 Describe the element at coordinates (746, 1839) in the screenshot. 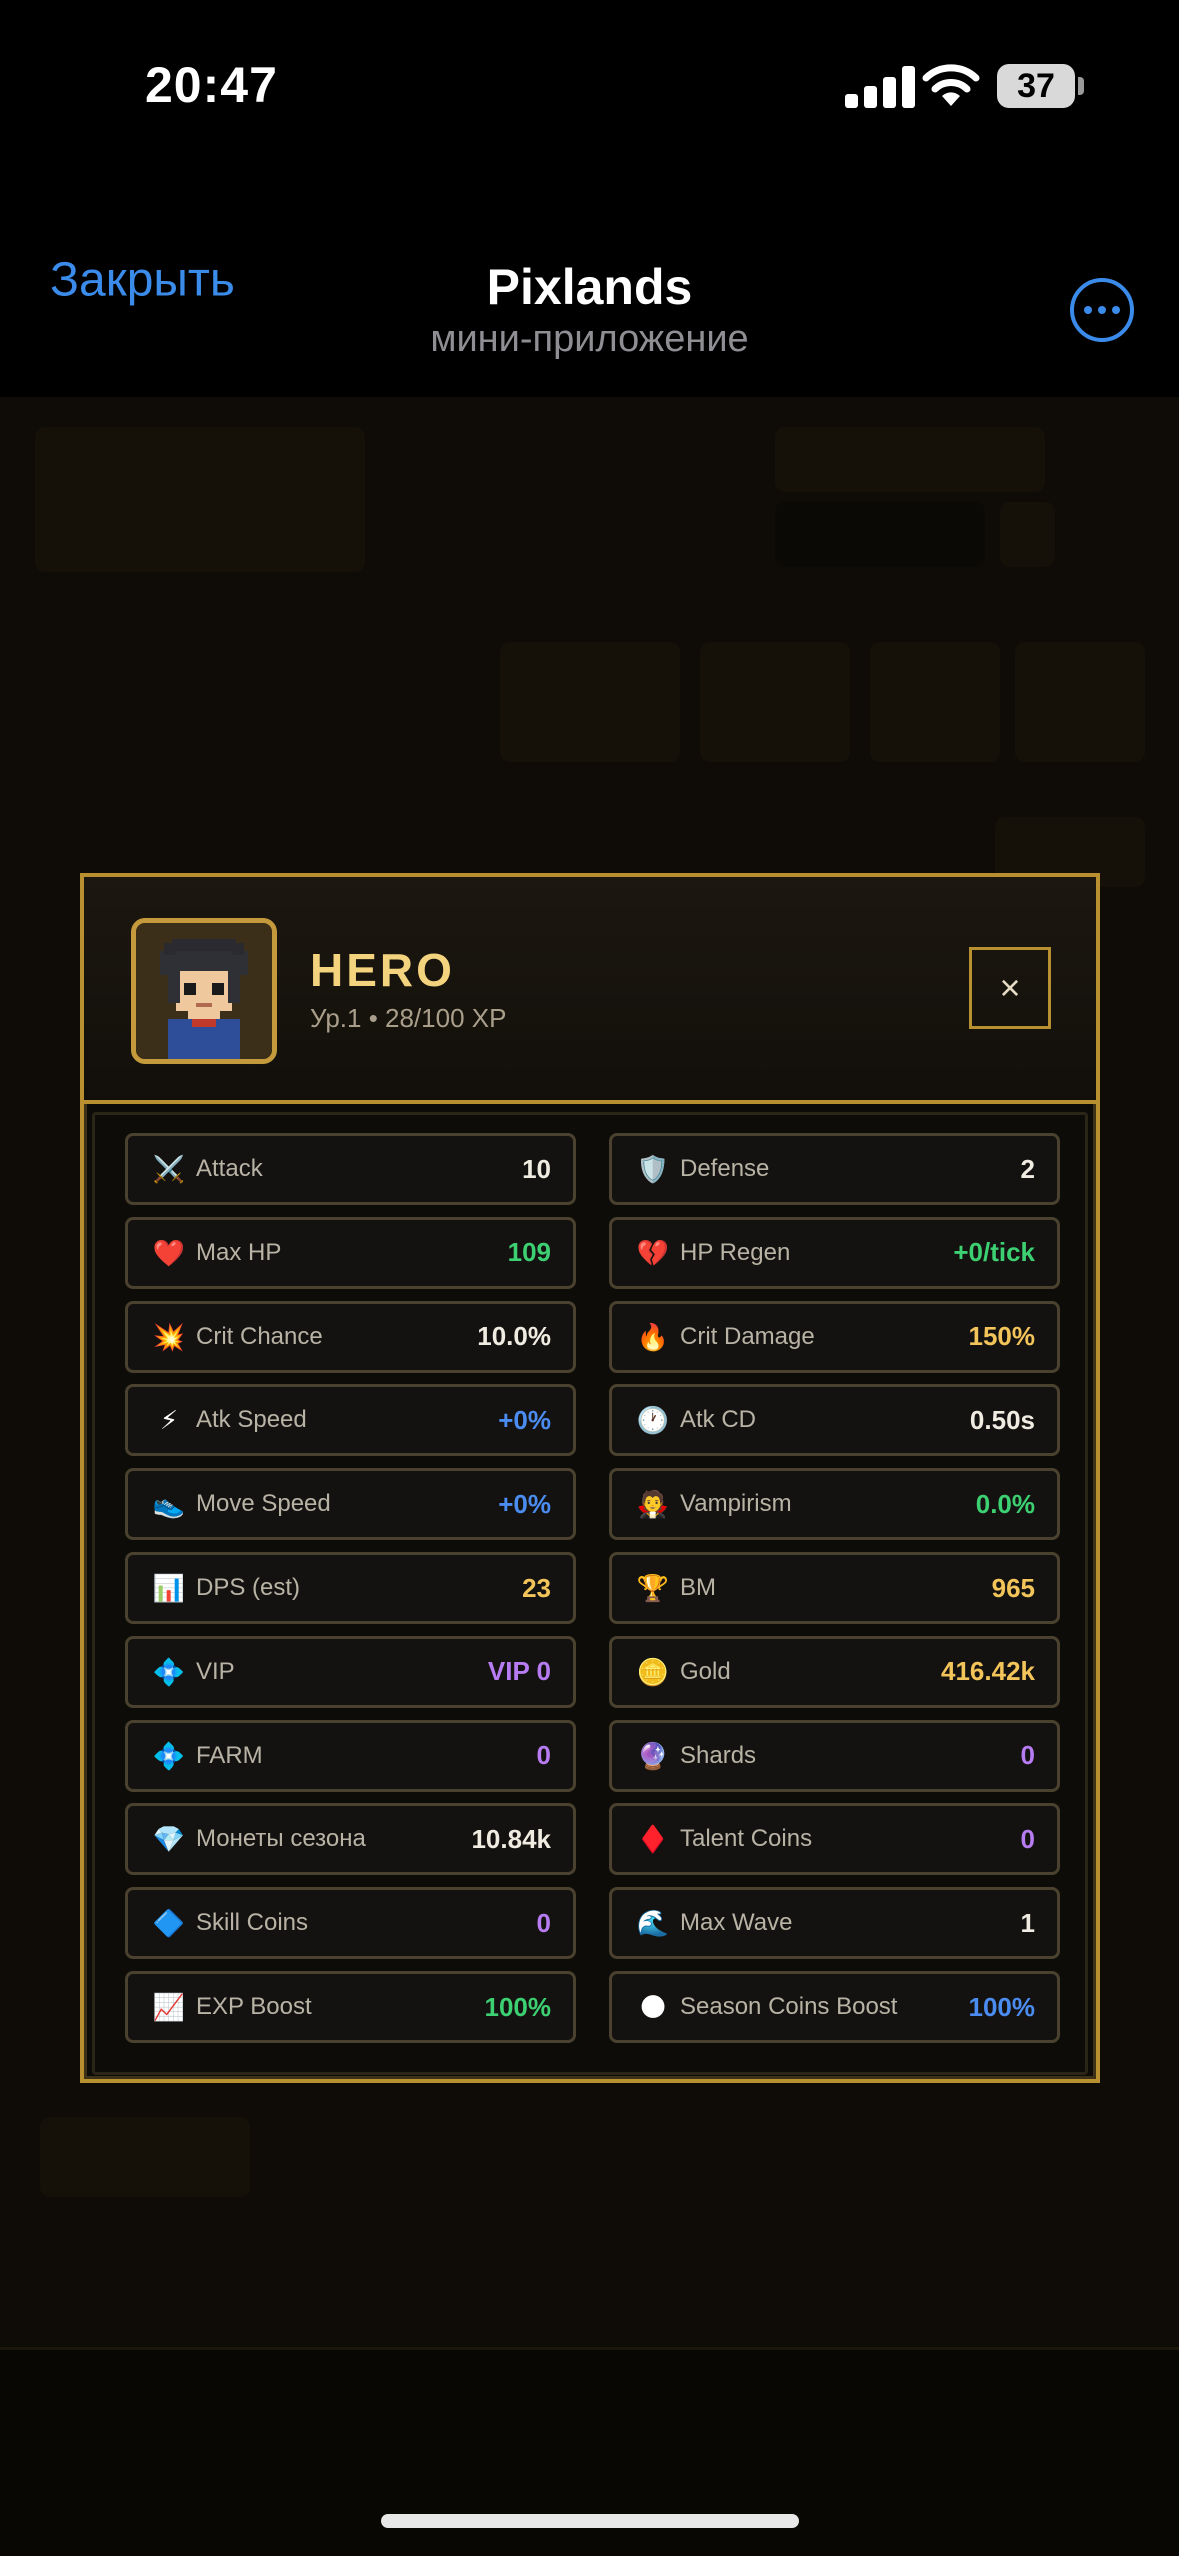

I see `stat-label: Talent Coins` at that location.